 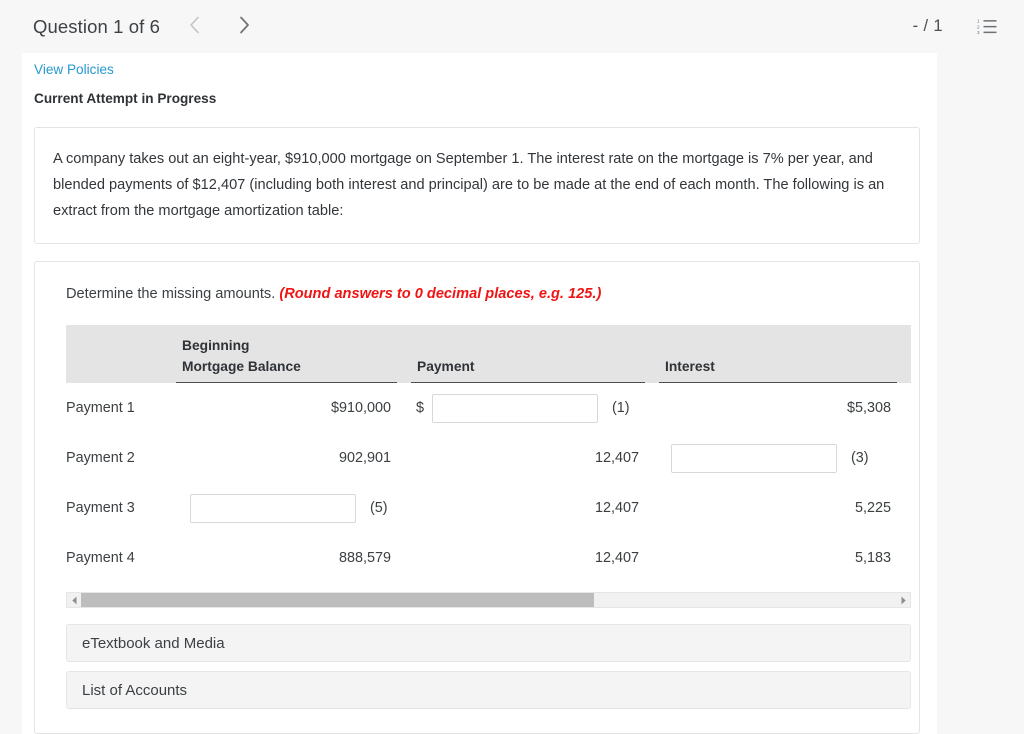 I want to click on cell-payment: $ (1), so click(x=535, y=408).